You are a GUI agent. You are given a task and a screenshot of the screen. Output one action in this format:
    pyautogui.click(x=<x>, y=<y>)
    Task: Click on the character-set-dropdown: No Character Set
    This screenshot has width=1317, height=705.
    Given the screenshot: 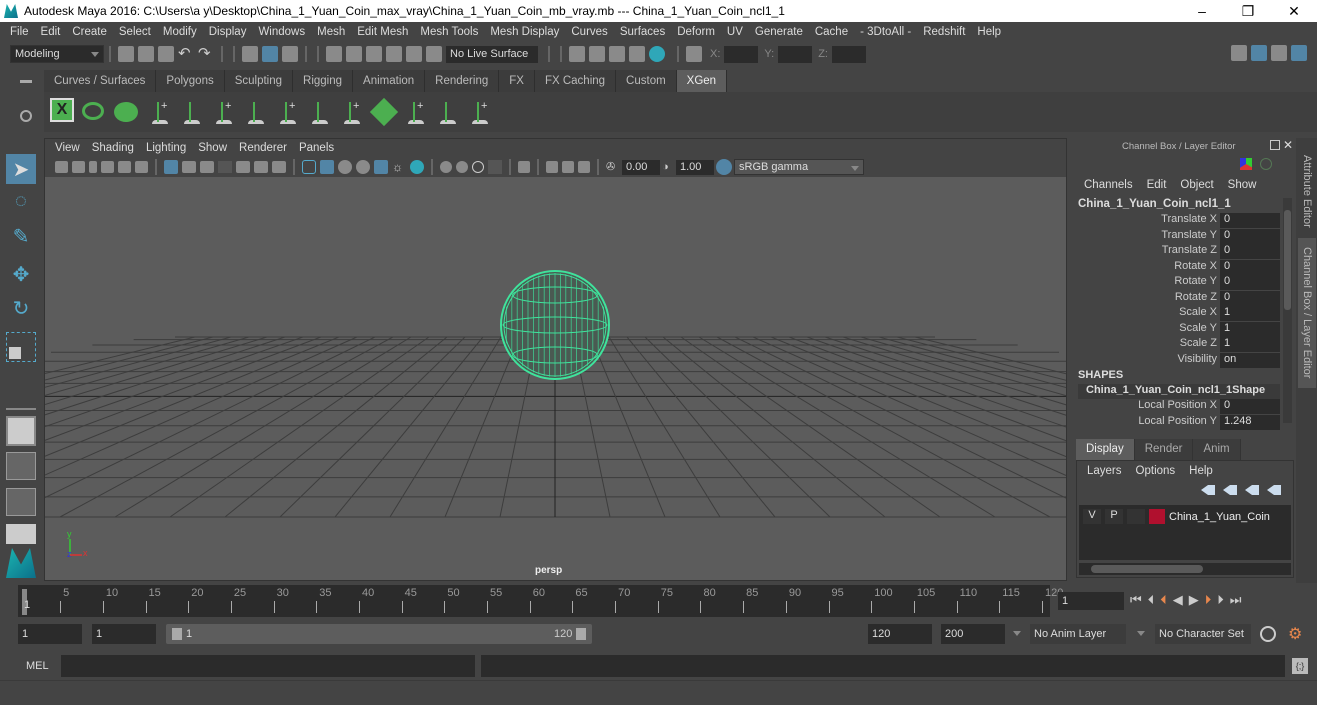 What is the action you would take?
    pyautogui.click(x=1203, y=634)
    